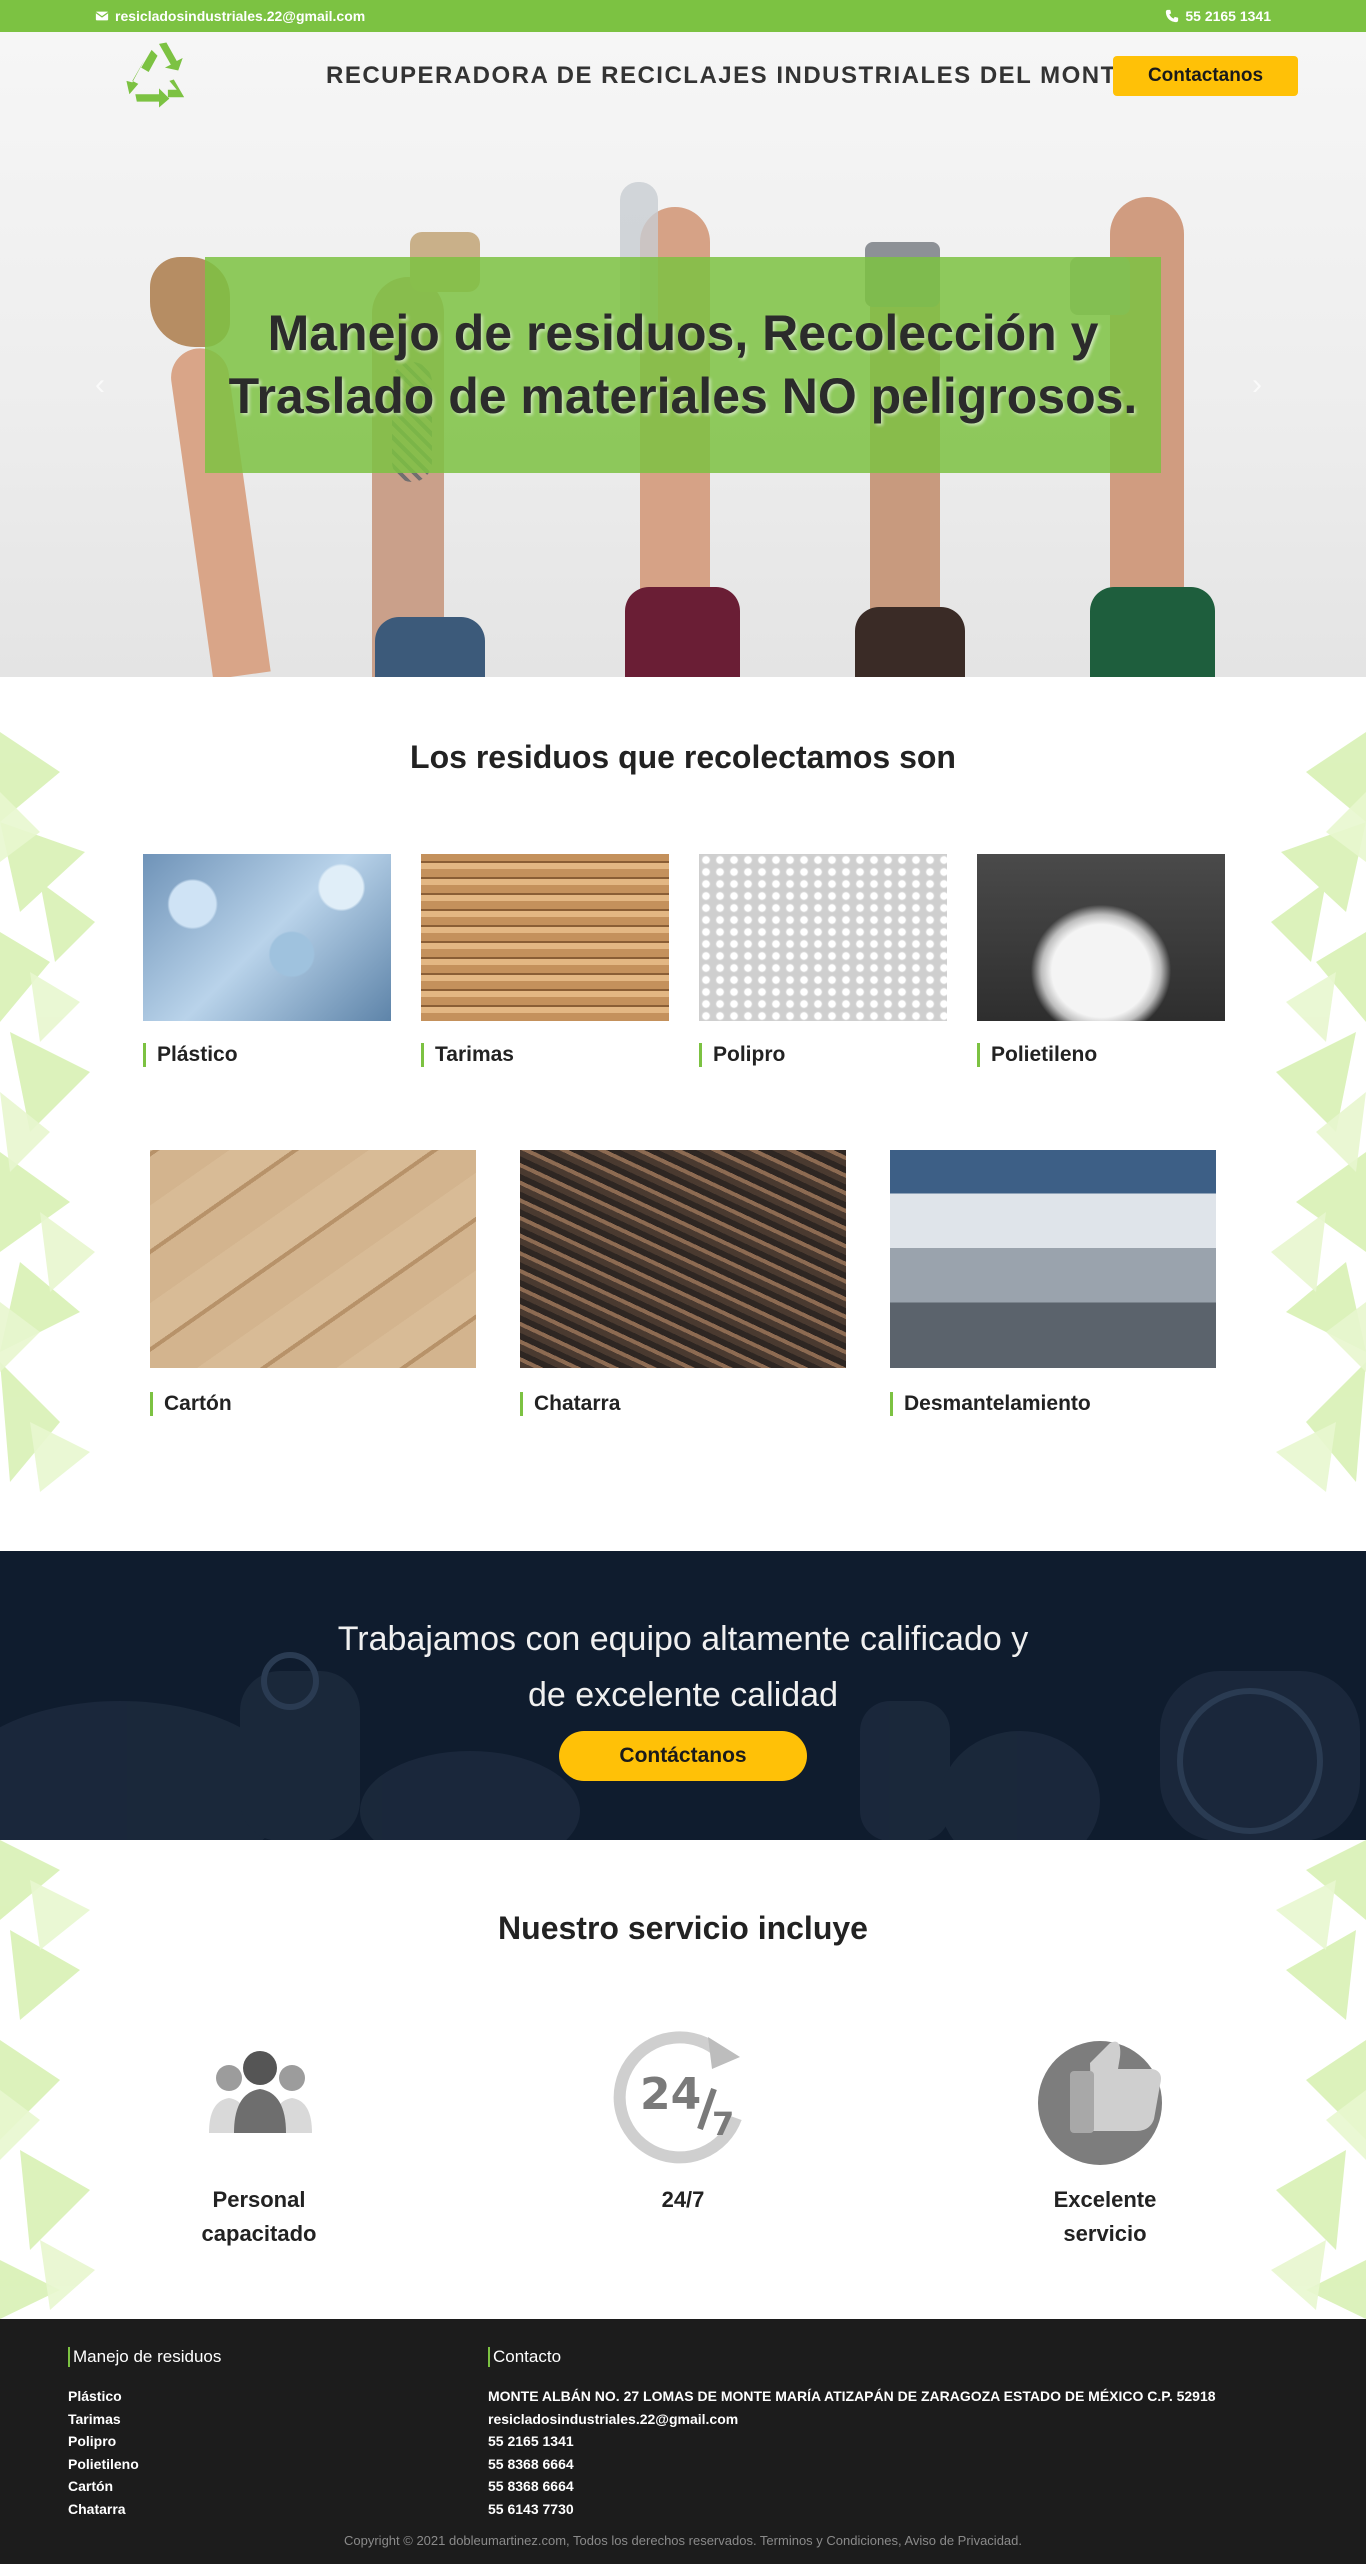  Describe the element at coordinates (1101, 1055) in the screenshot. I see `waste-card-label: Polietileno` at that location.